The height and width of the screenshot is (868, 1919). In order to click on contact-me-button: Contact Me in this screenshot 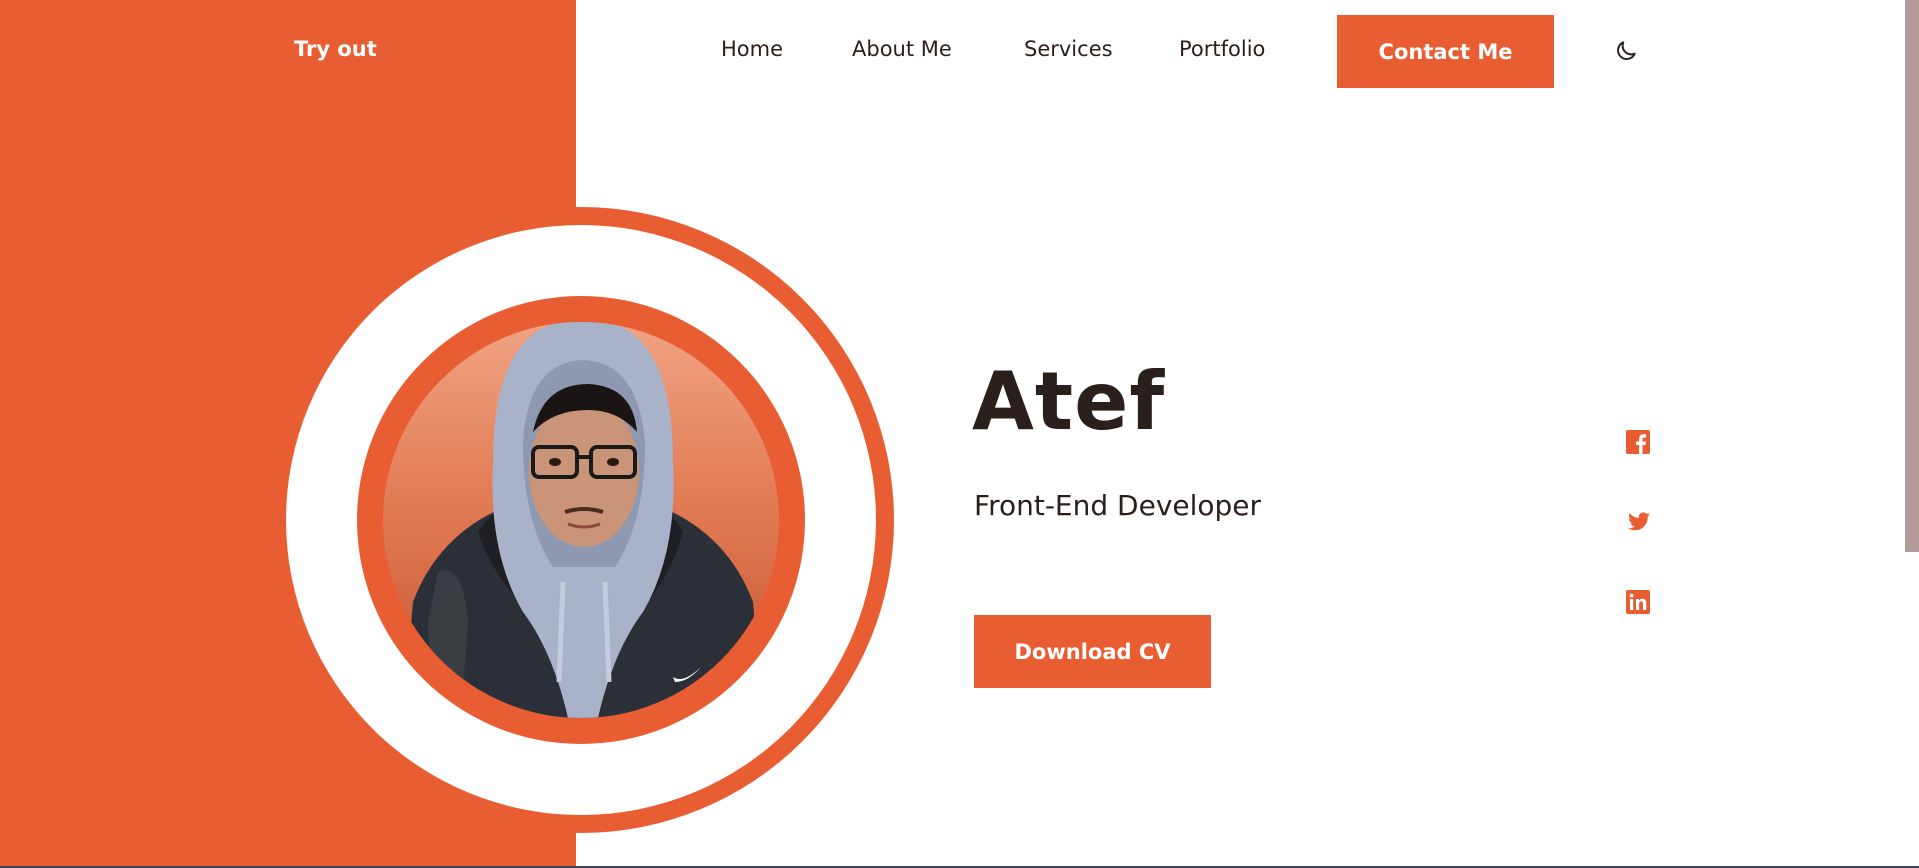, I will do `click(1445, 51)`.